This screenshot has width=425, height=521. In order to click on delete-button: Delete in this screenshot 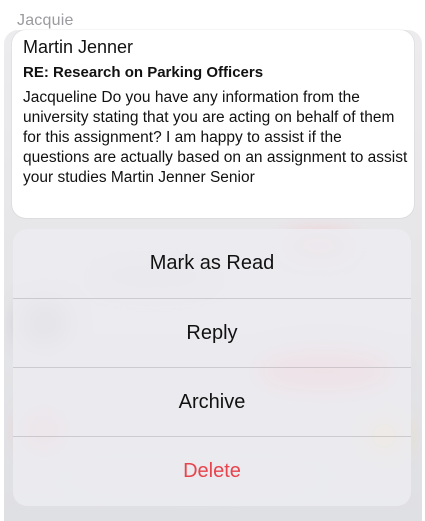, I will do `click(212, 471)`.